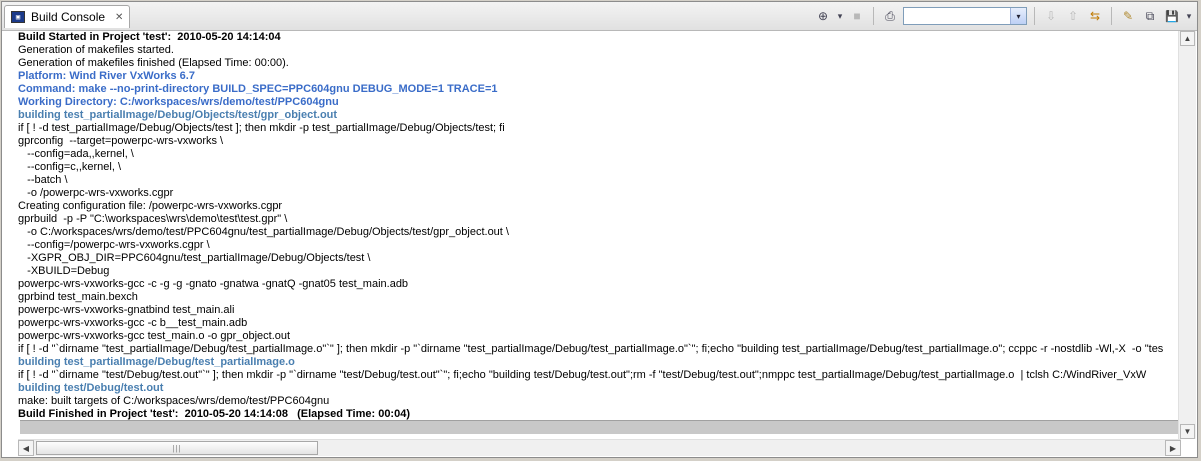 The height and width of the screenshot is (461, 1201). Describe the element at coordinates (1187, 235) in the screenshot. I see `vertical-scrollbar: ▲ ▼` at that location.